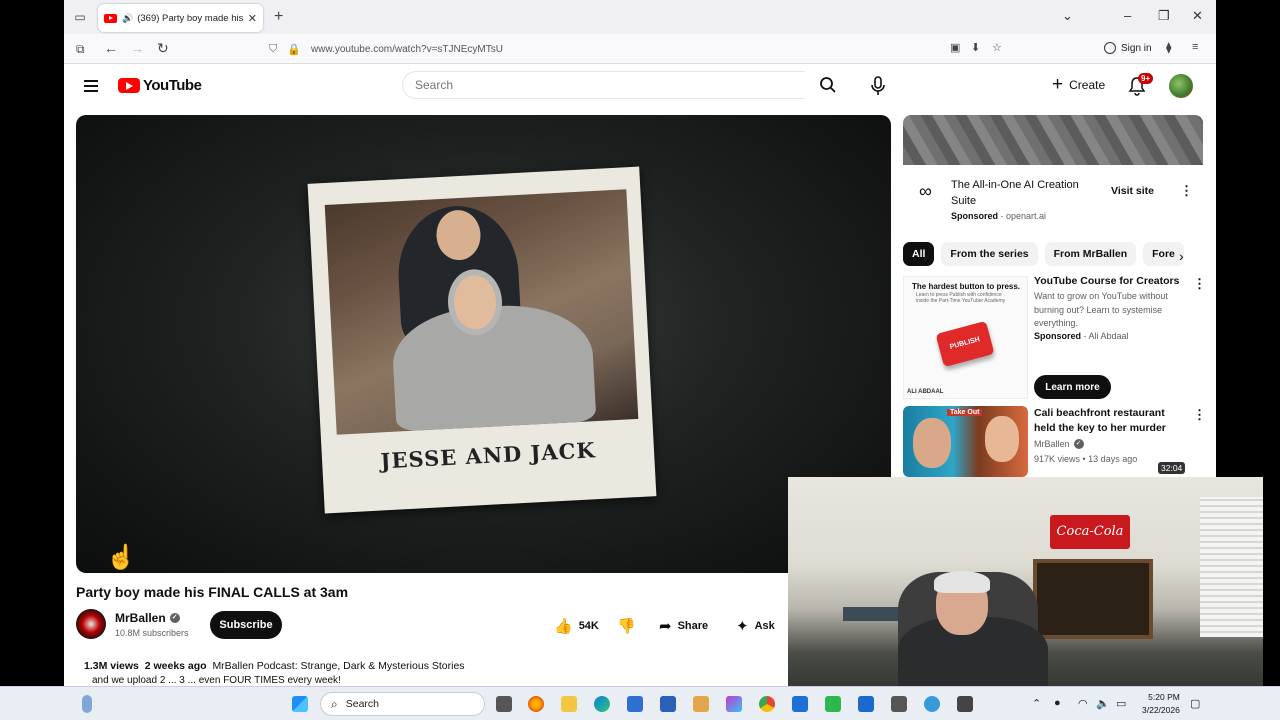 The height and width of the screenshot is (720, 1280). I want to click on shield-icon: ⛉, so click(273, 49).